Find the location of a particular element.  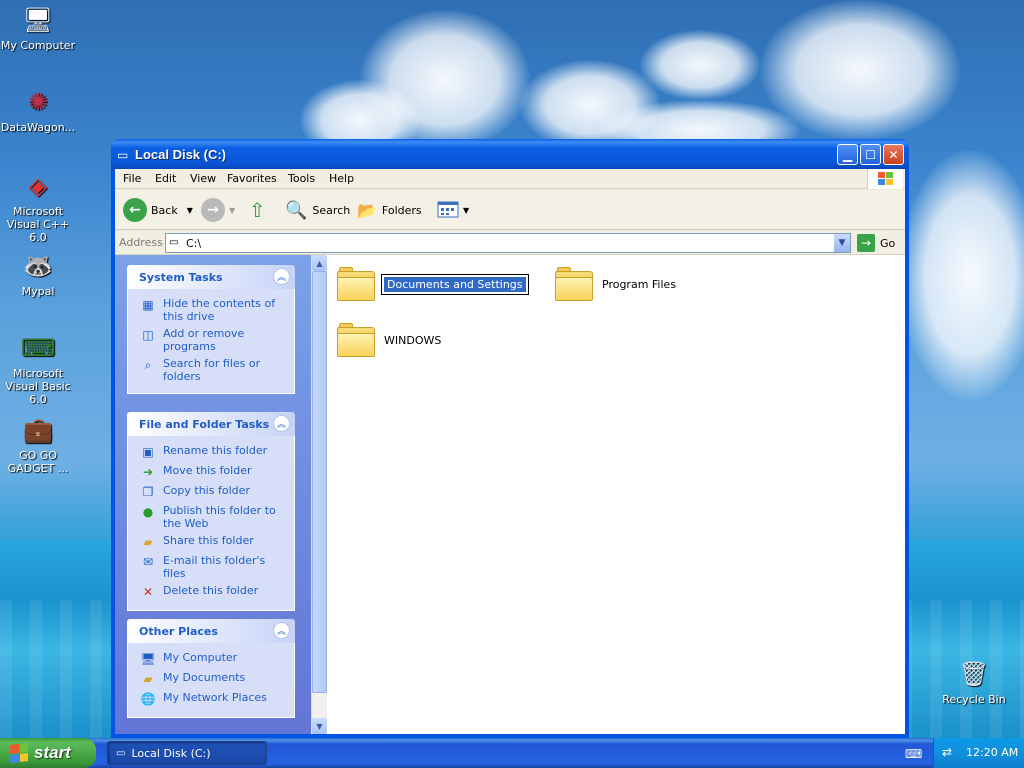

panel-header: Other Places ︽ is located at coordinates (211, 631).